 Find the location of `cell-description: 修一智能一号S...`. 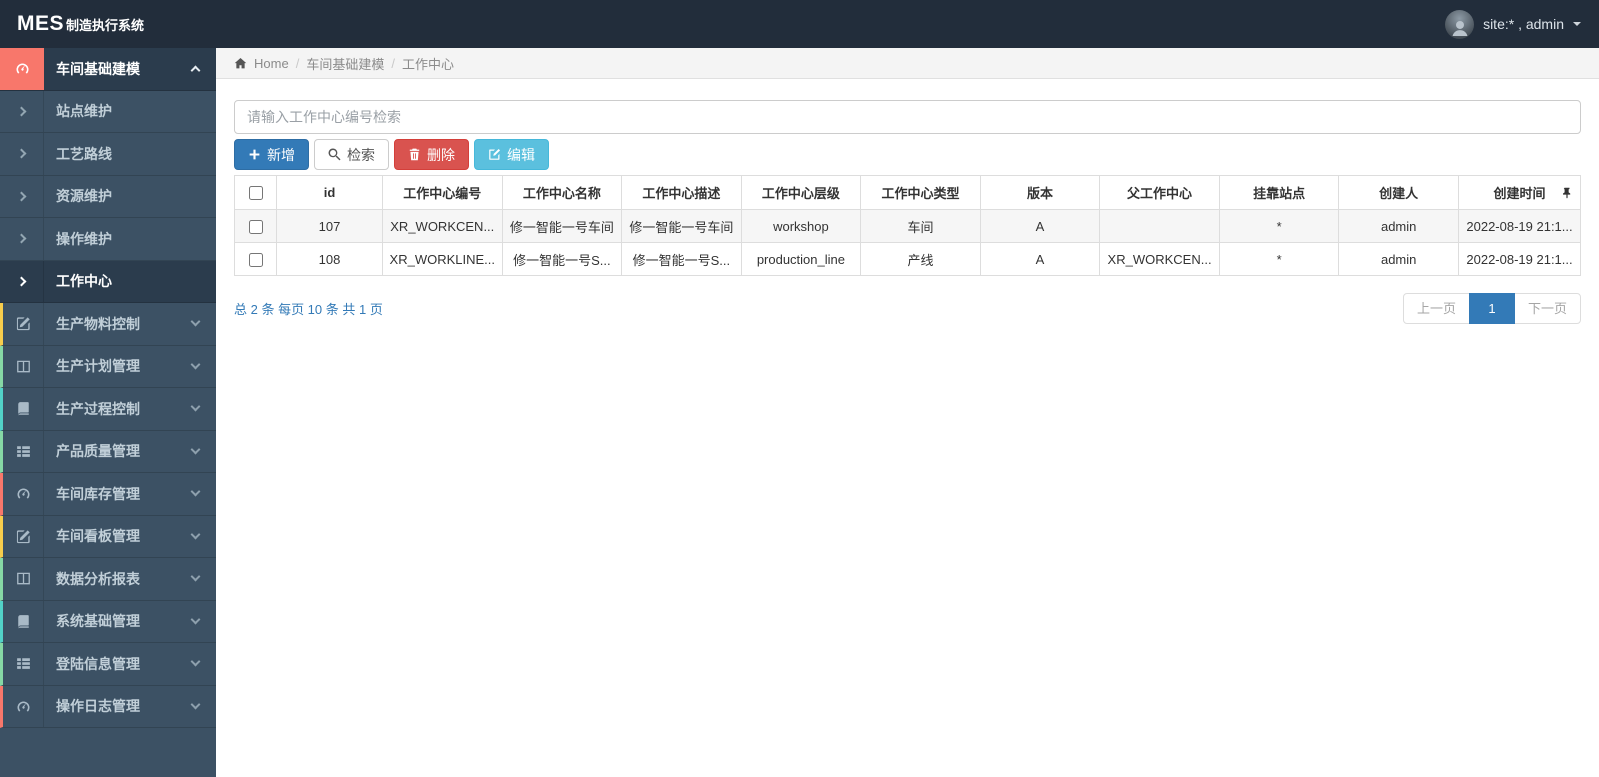

cell-description: 修一智能一号S... is located at coordinates (681, 259).